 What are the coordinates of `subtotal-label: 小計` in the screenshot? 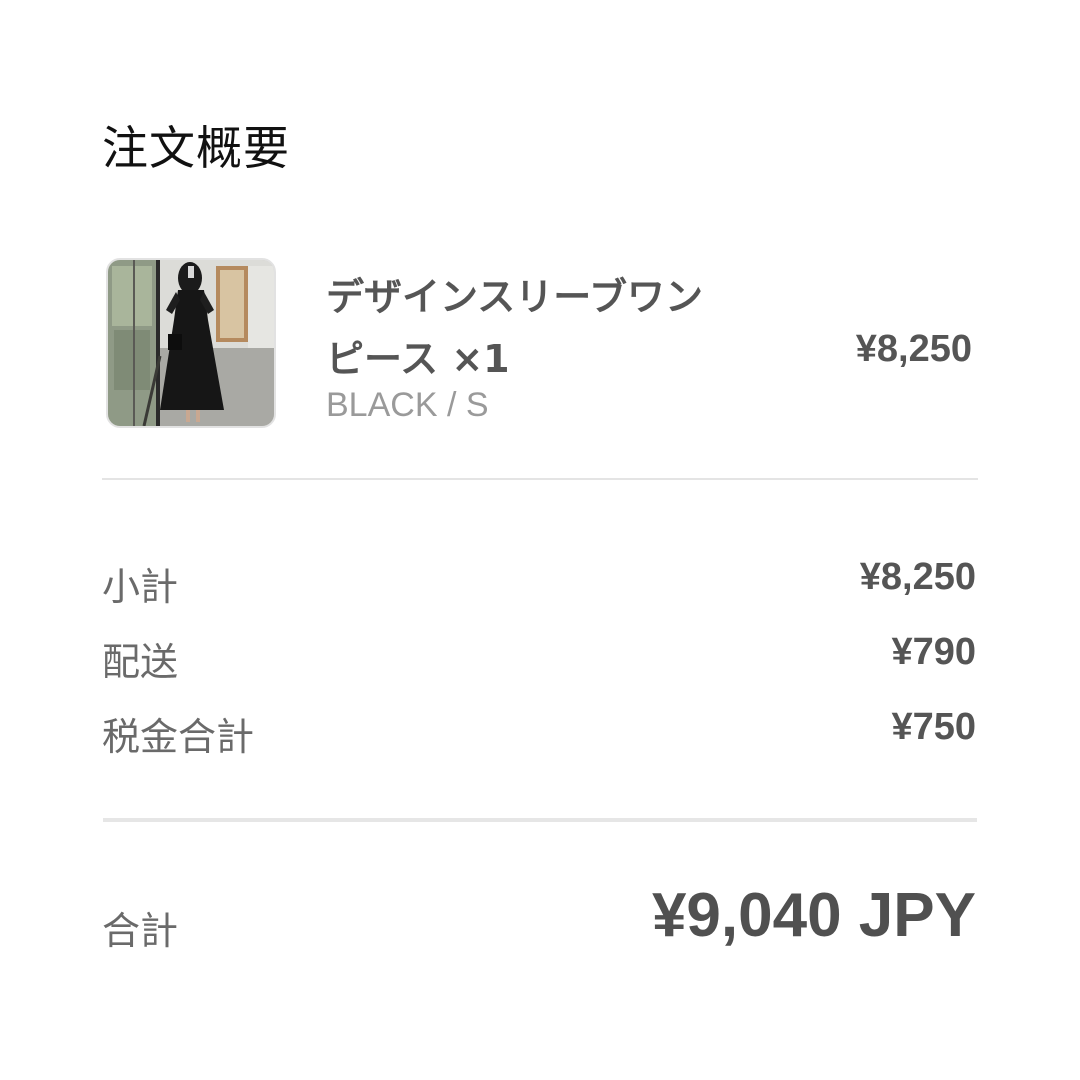 It's located at (140, 587).